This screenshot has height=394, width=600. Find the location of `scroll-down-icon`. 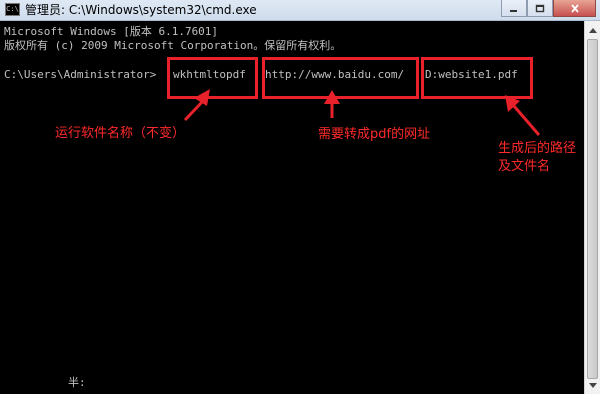

scroll-down-icon is located at coordinates (593, 385).